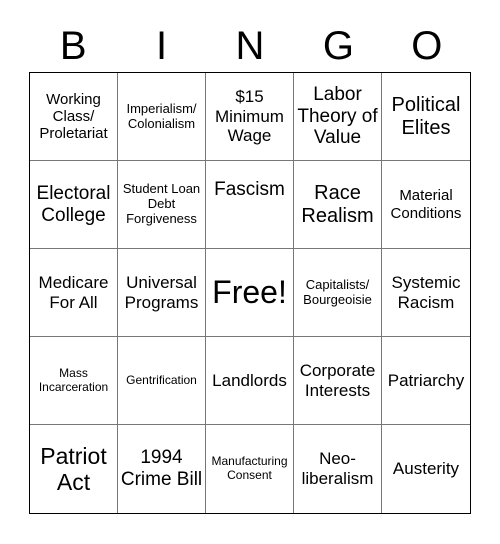 The image size is (500, 544). Describe the element at coordinates (162, 293) in the screenshot. I see `bingo-cell: Universal Programs` at that location.